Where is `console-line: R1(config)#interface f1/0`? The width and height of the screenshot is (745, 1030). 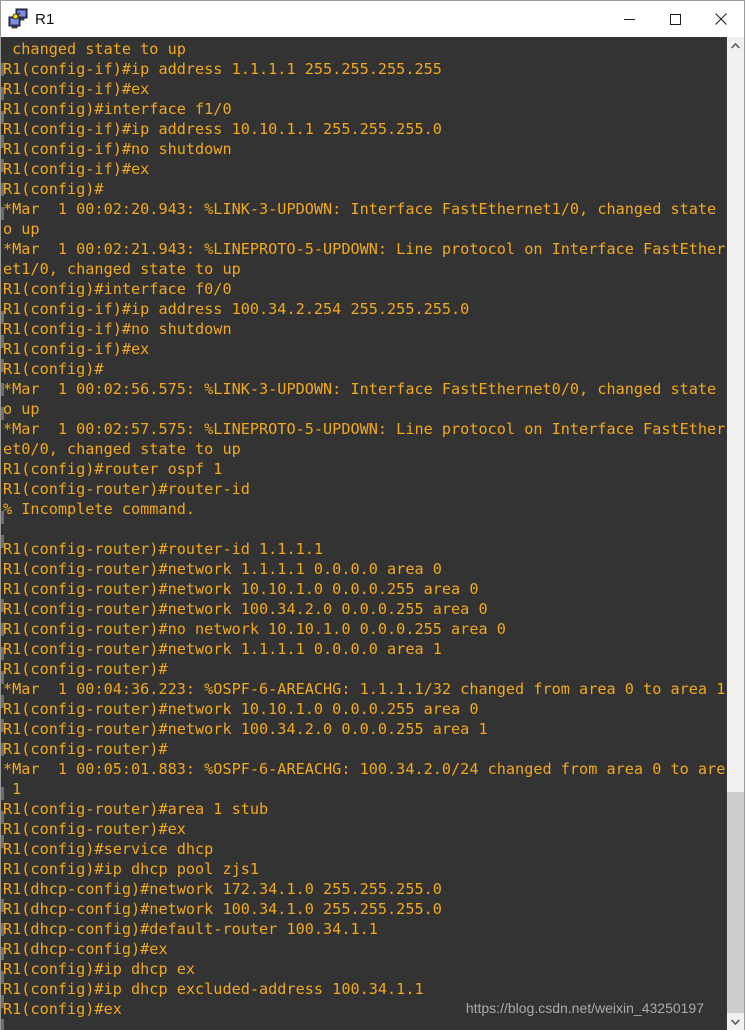 console-line: R1(config)#interface f1/0 is located at coordinates (117, 109).